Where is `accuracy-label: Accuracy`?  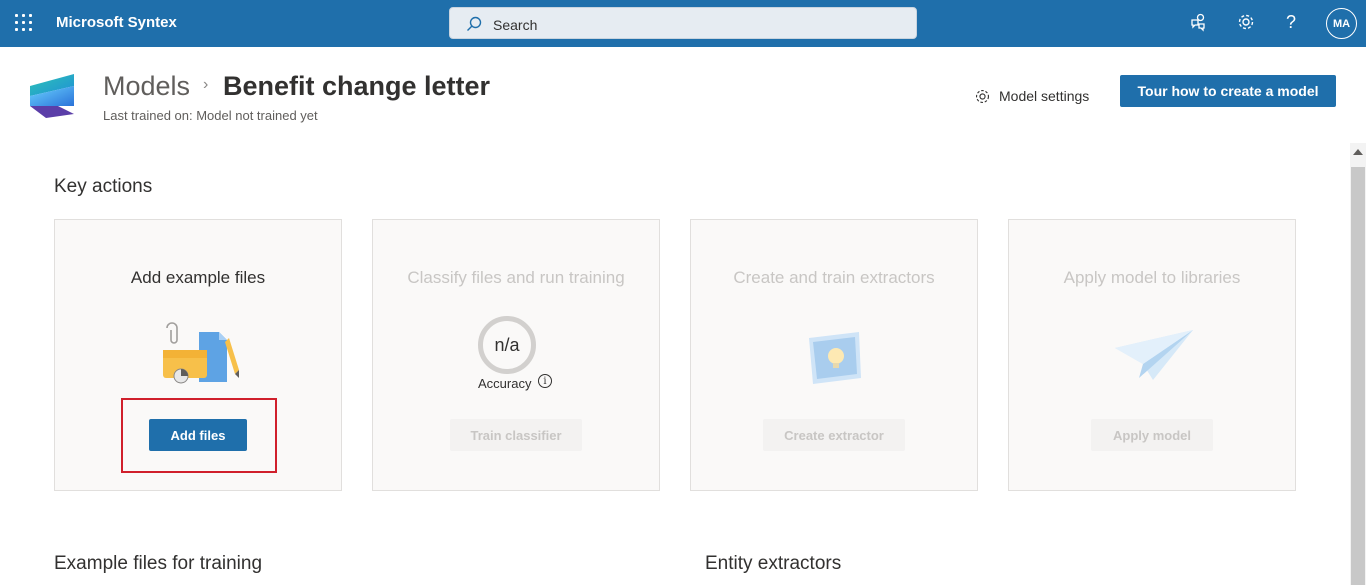 accuracy-label: Accuracy is located at coordinates (505, 383).